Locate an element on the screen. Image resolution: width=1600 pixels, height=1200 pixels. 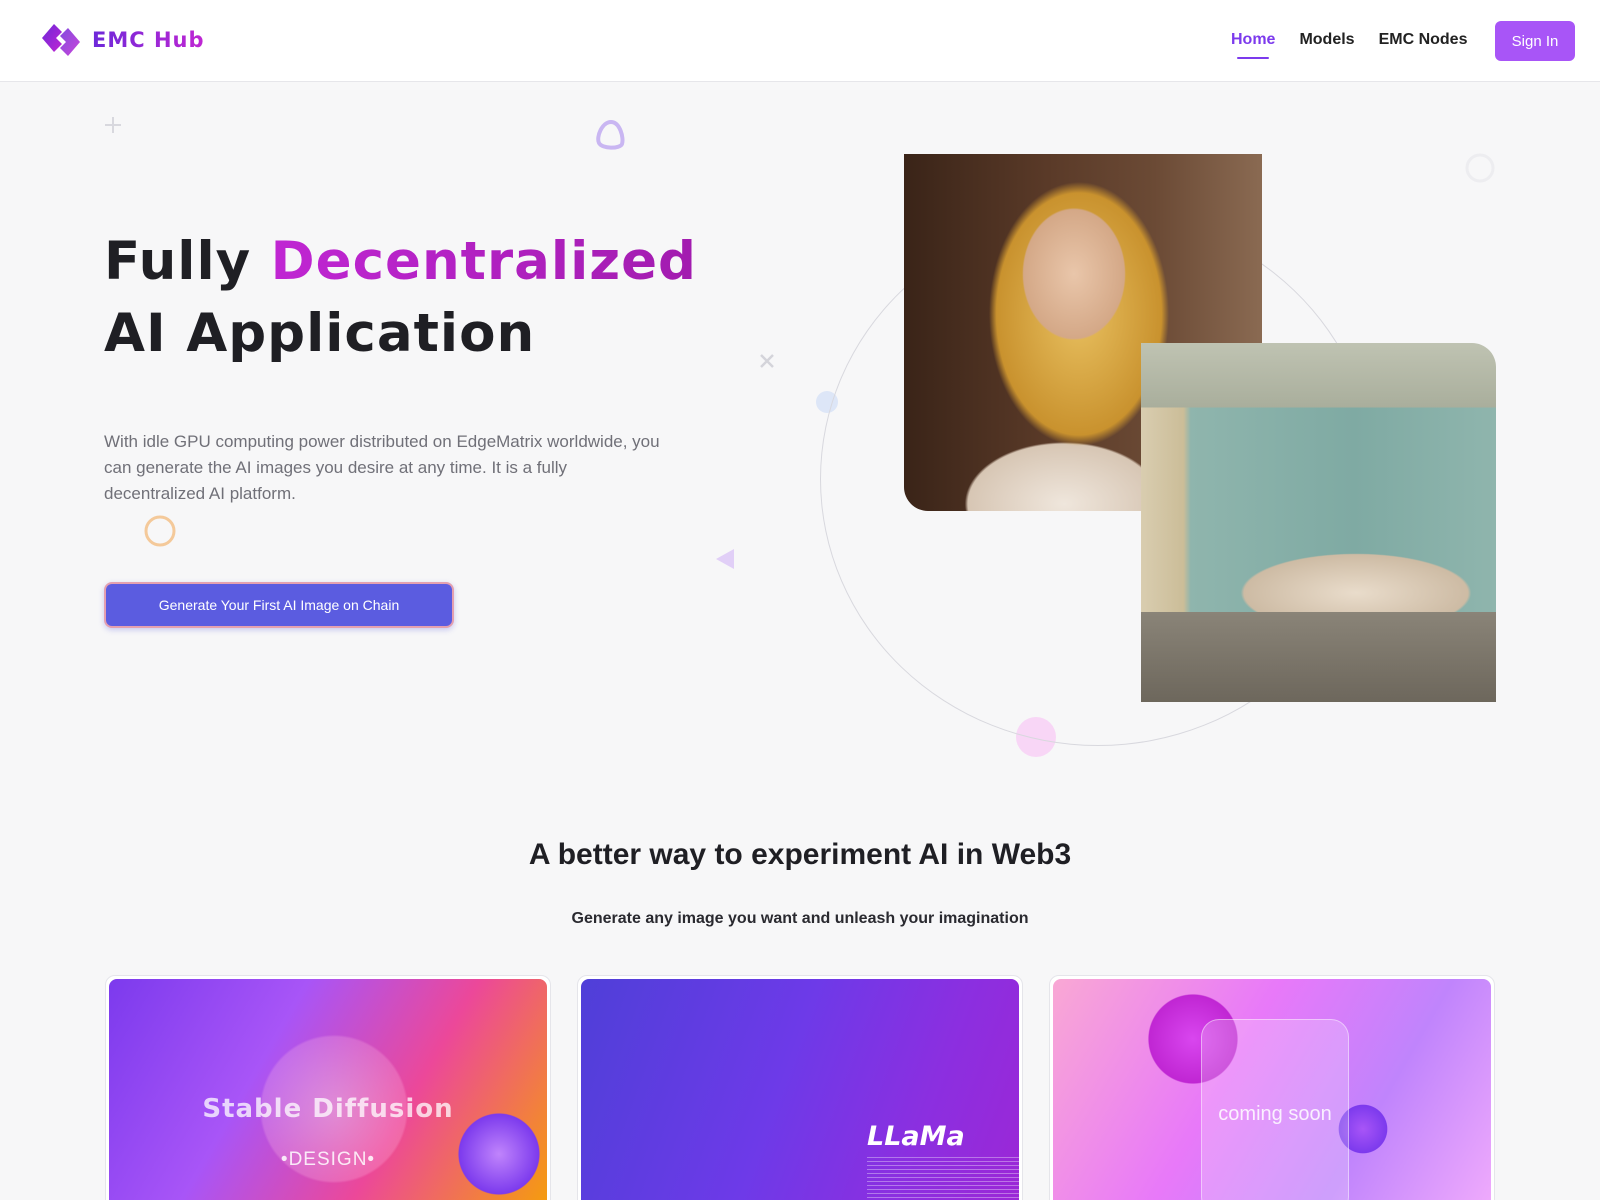
nav-emc-nodes: EMC Nodes is located at coordinates (1423, 40).